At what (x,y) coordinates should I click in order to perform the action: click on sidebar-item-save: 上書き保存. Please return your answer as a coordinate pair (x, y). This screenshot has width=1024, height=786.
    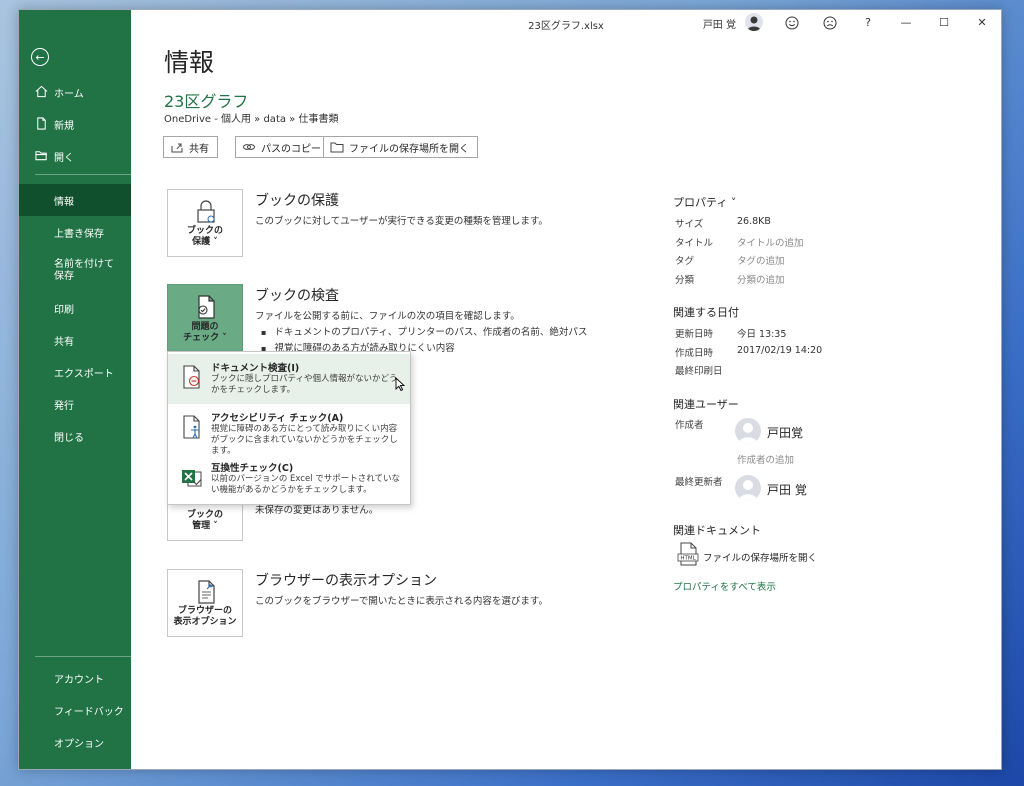
    Looking at the image, I should click on (75, 232).